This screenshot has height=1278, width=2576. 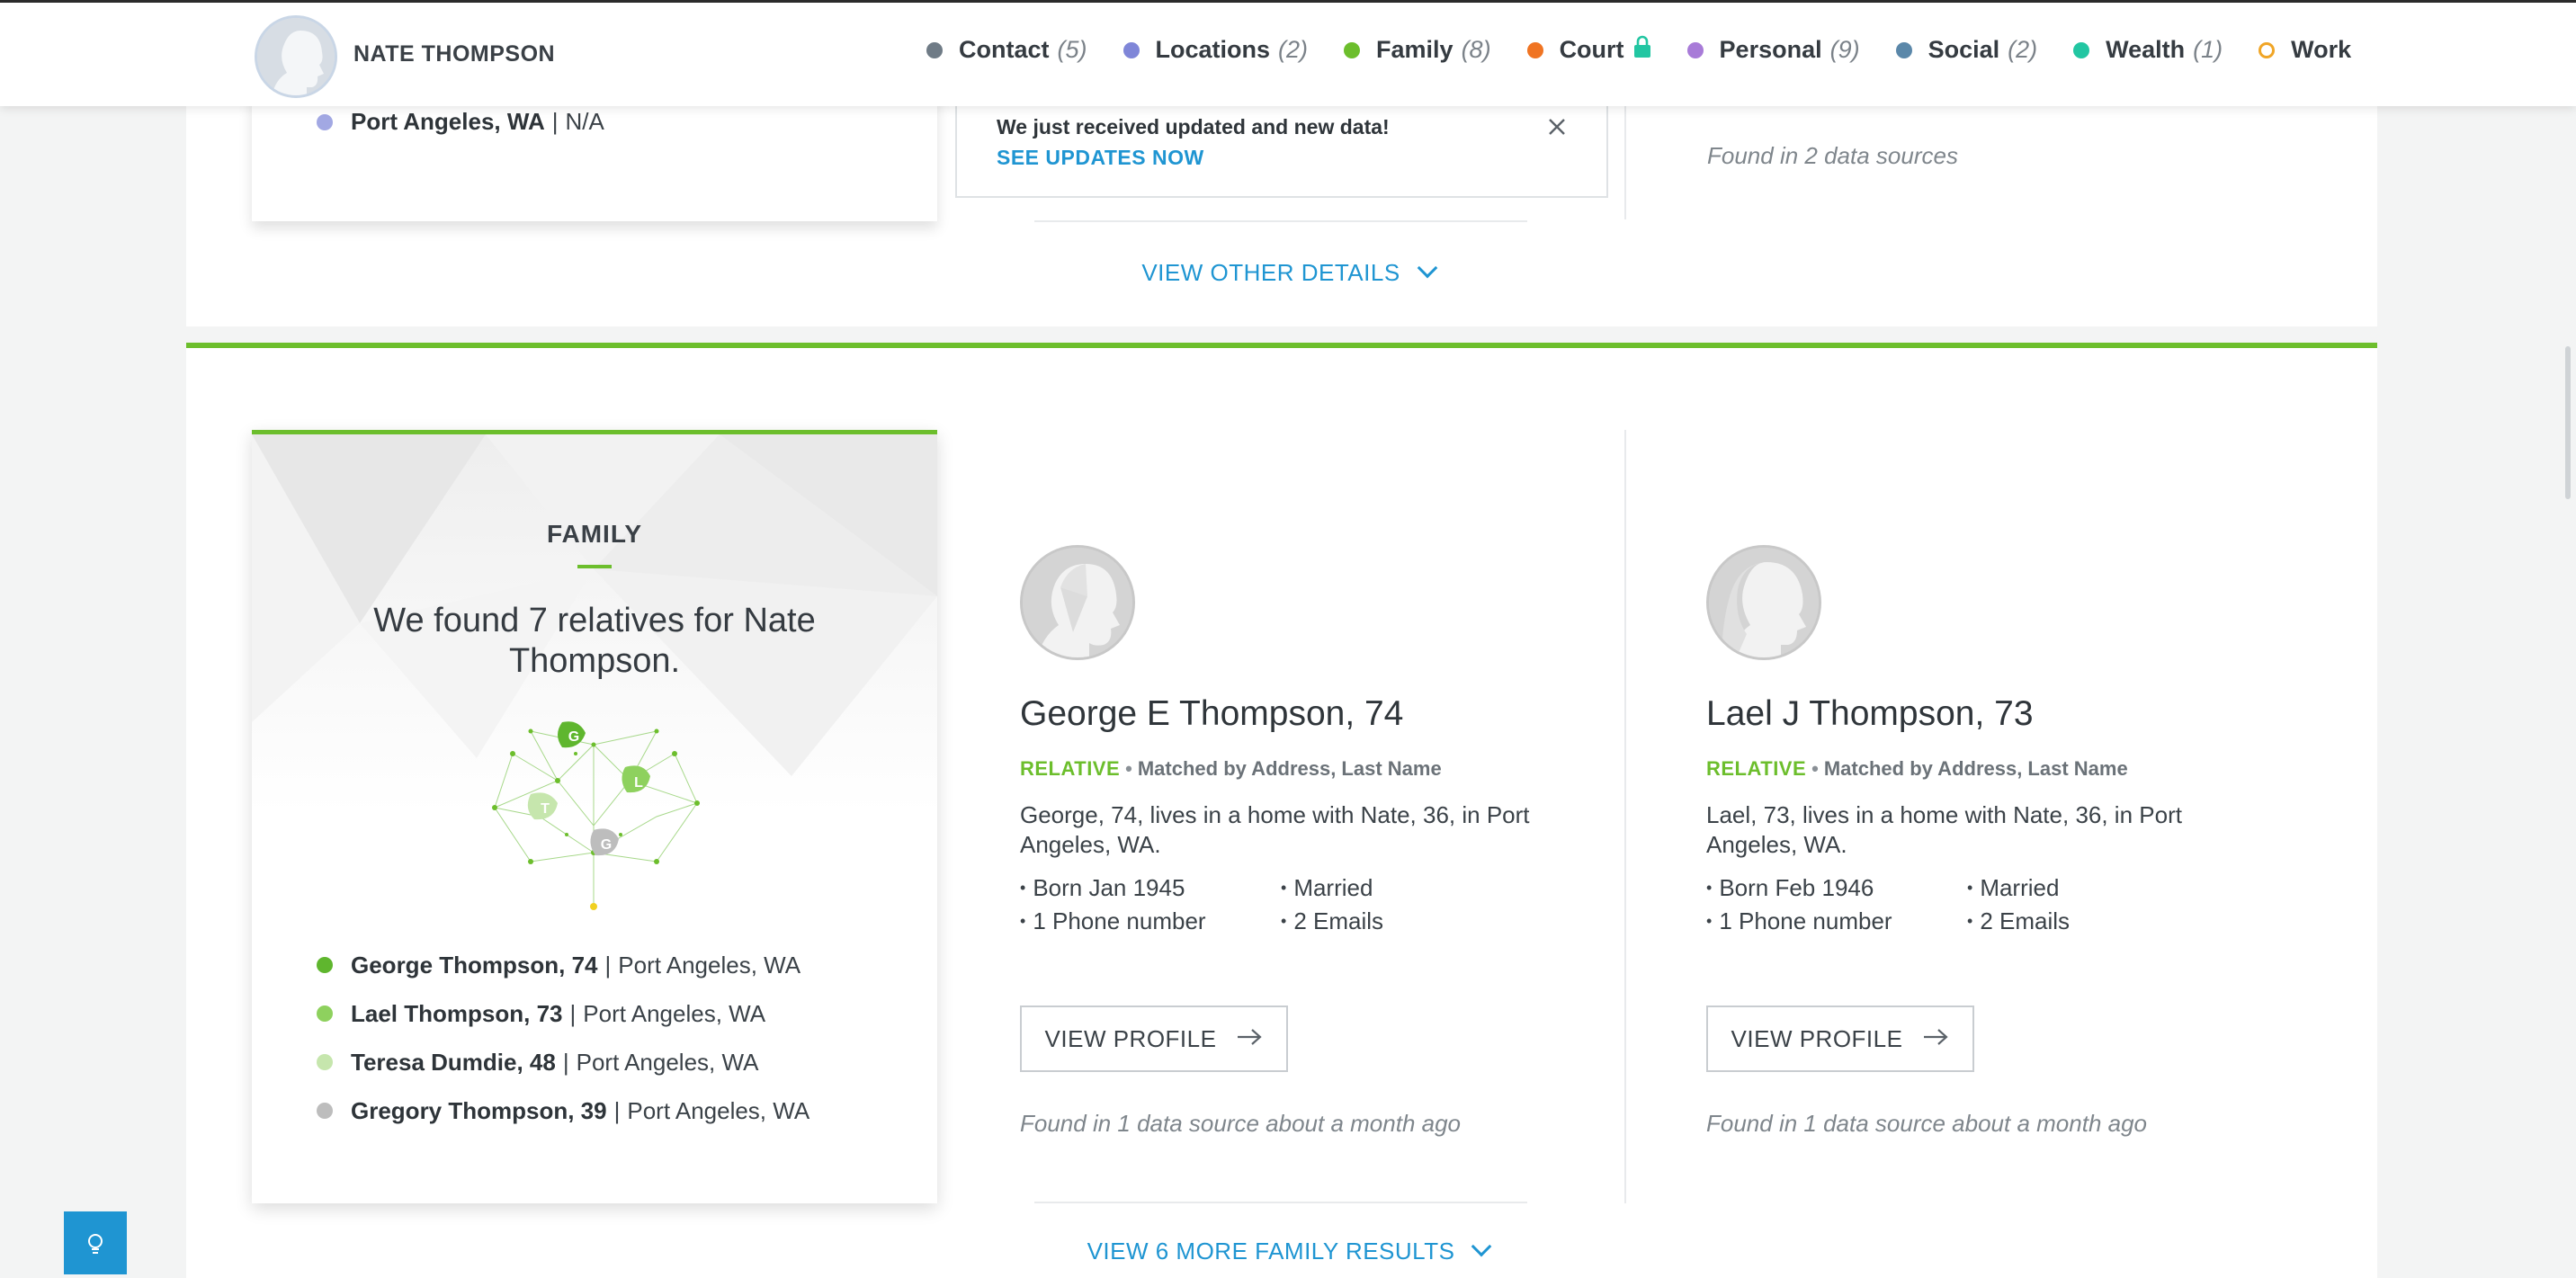 I want to click on nav-label: Court, so click(x=1591, y=49).